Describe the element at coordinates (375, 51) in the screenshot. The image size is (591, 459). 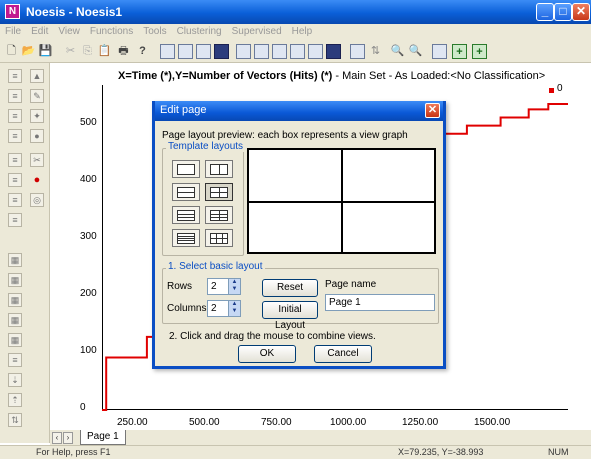
I see `chart-icon-2: ⇅` at that location.